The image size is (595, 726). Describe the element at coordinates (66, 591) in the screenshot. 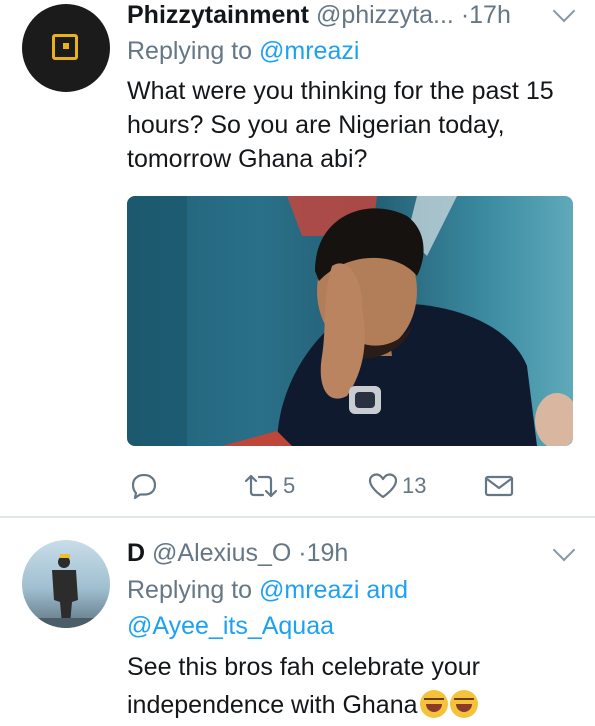

I see `avatar-photo` at that location.